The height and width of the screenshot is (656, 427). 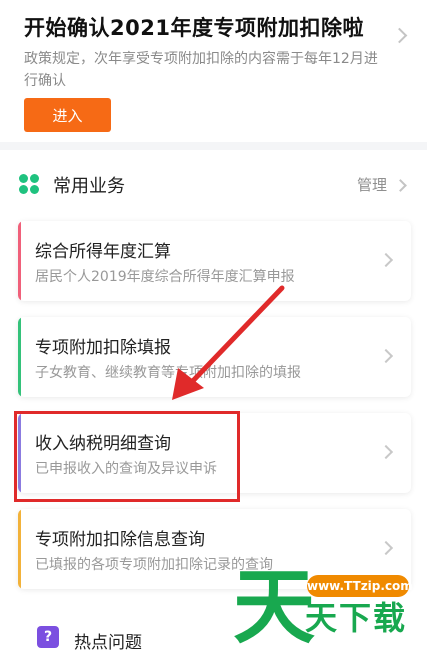 What do you see at coordinates (29, 184) in the screenshot?
I see `clover-icon` at bounding box center [29, 184].